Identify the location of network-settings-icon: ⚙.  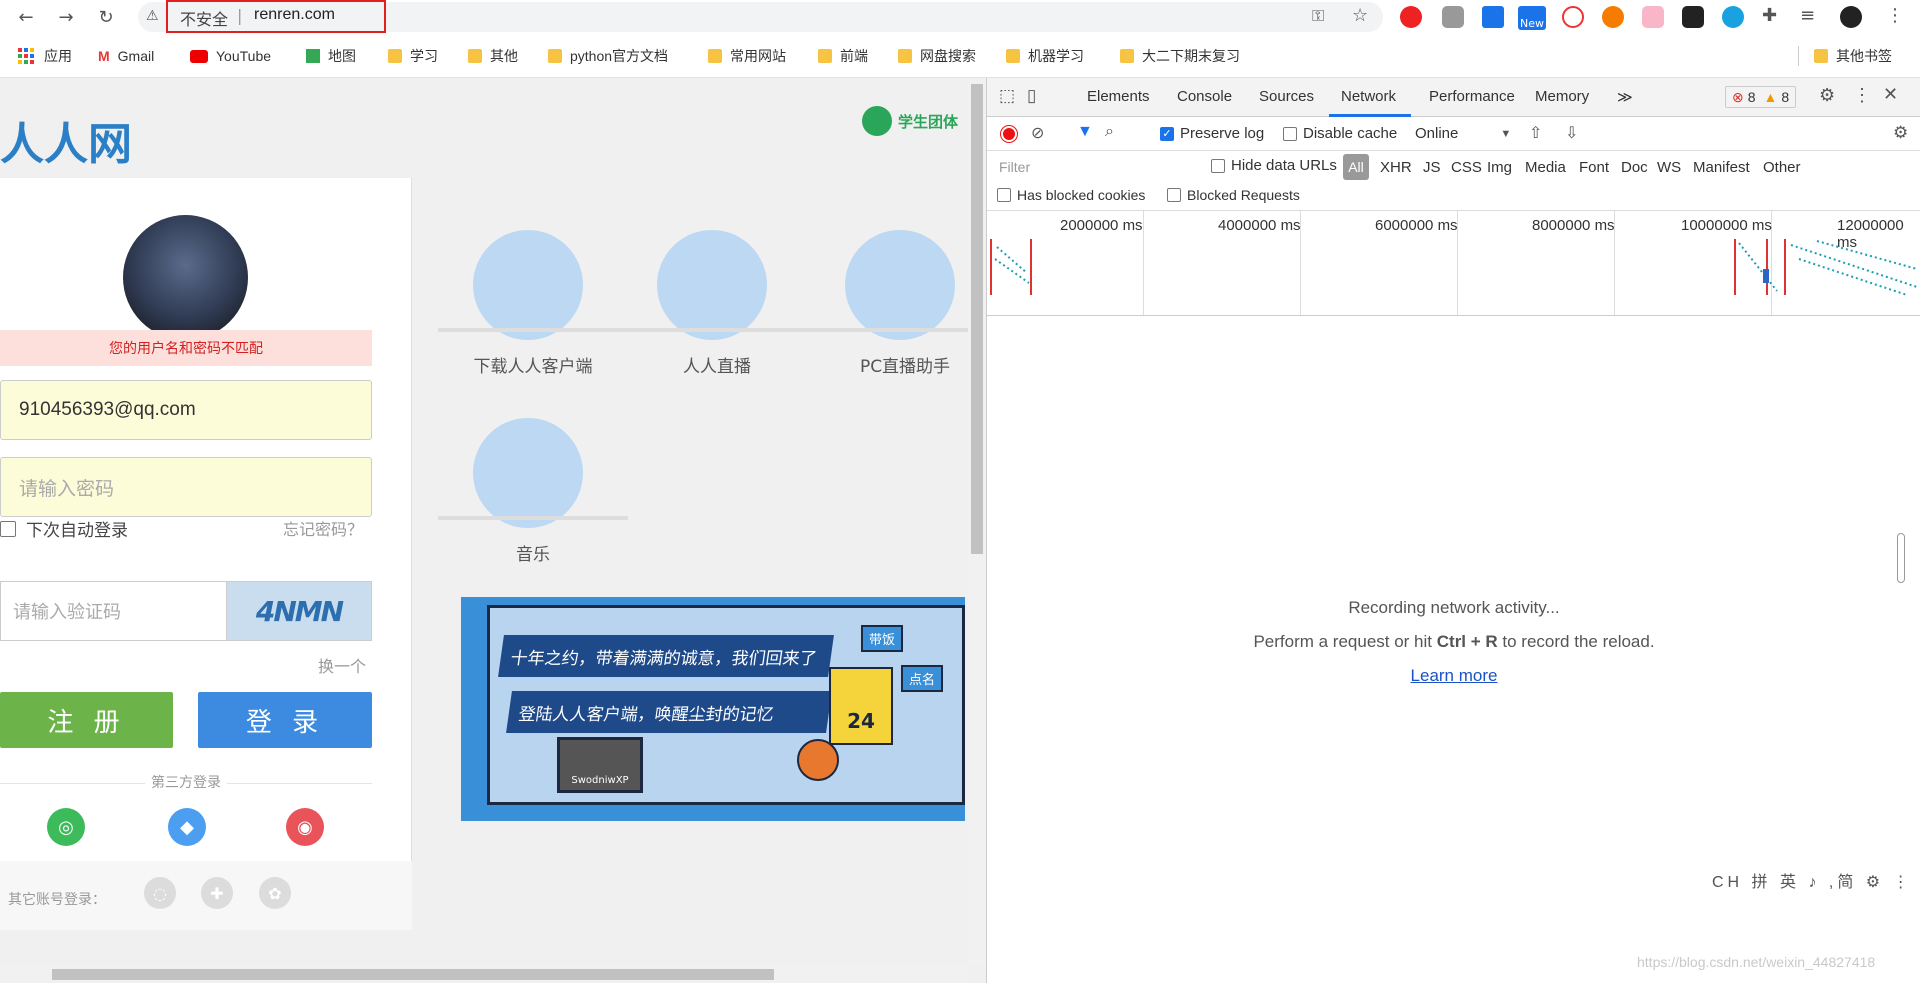
(1900, 133).